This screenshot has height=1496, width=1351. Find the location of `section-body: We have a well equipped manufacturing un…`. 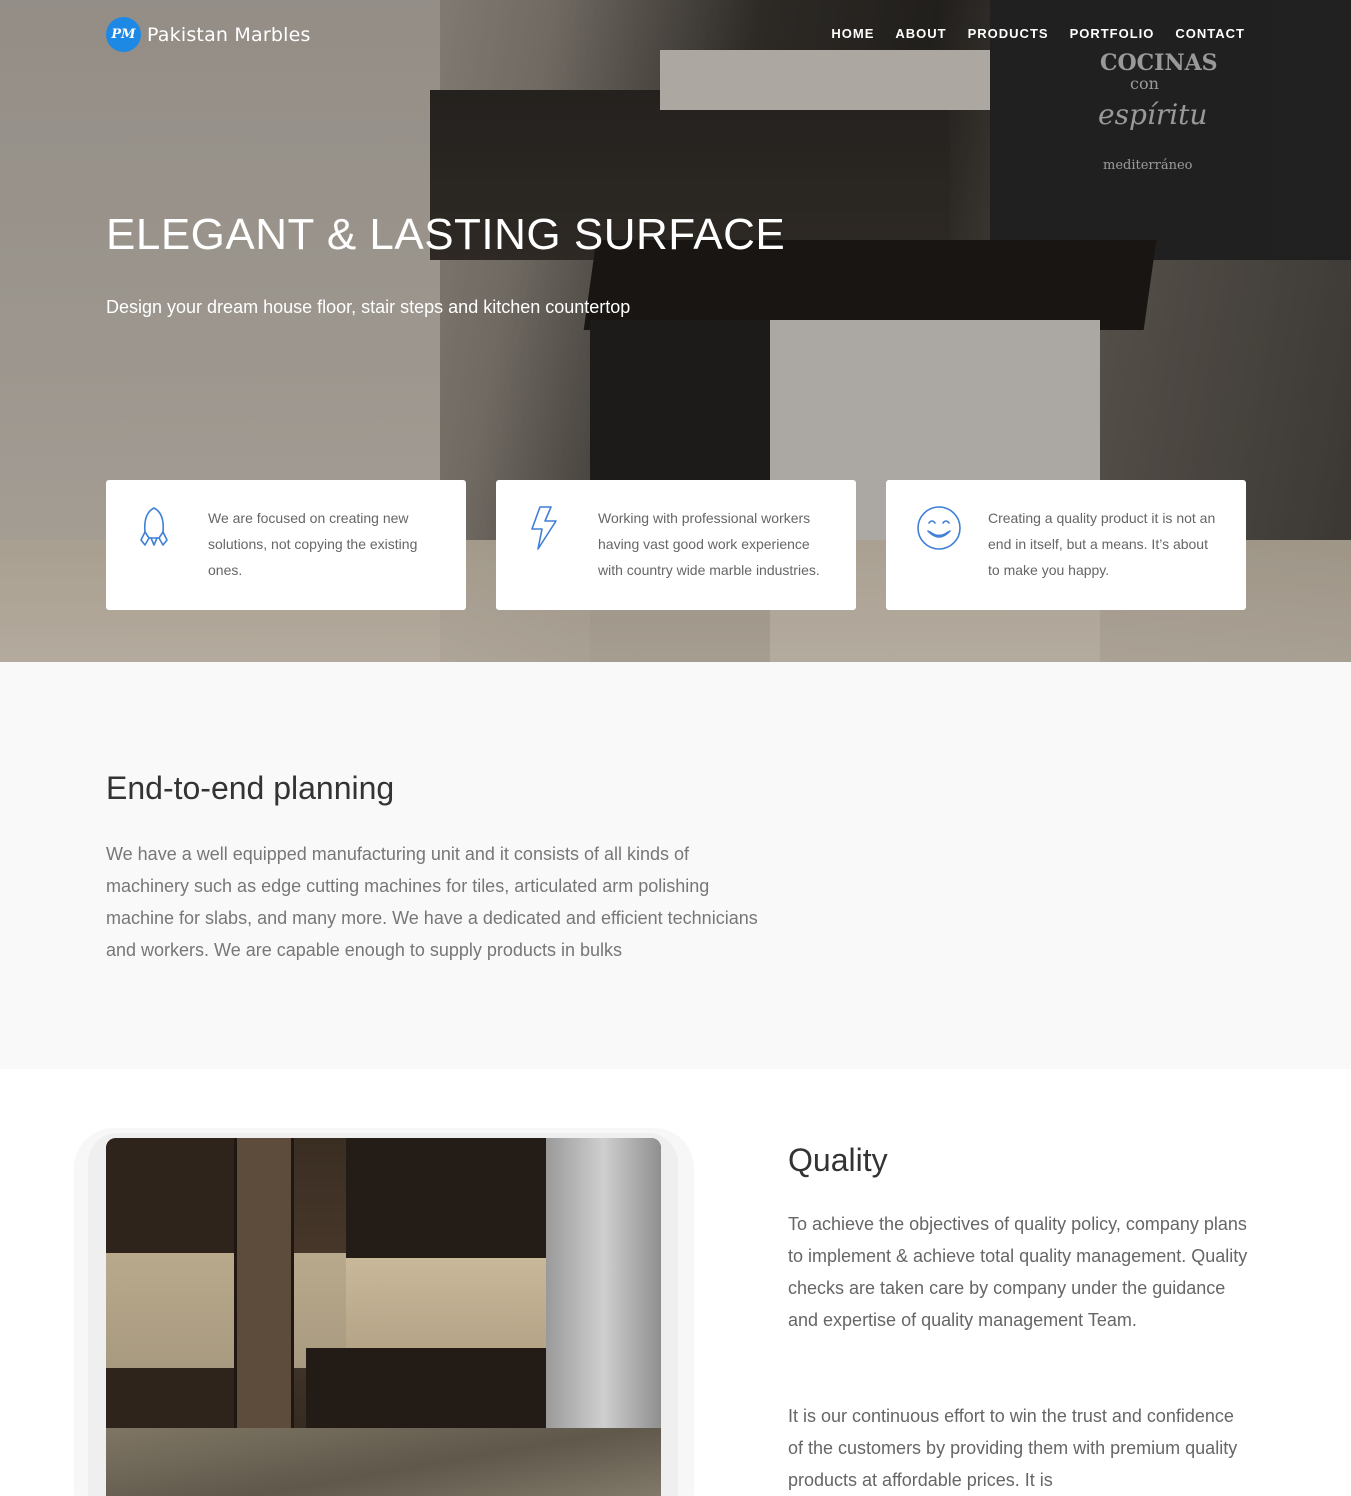

section-body: We have a well equipped manufacturing un… is located at coordinates (432, 902).